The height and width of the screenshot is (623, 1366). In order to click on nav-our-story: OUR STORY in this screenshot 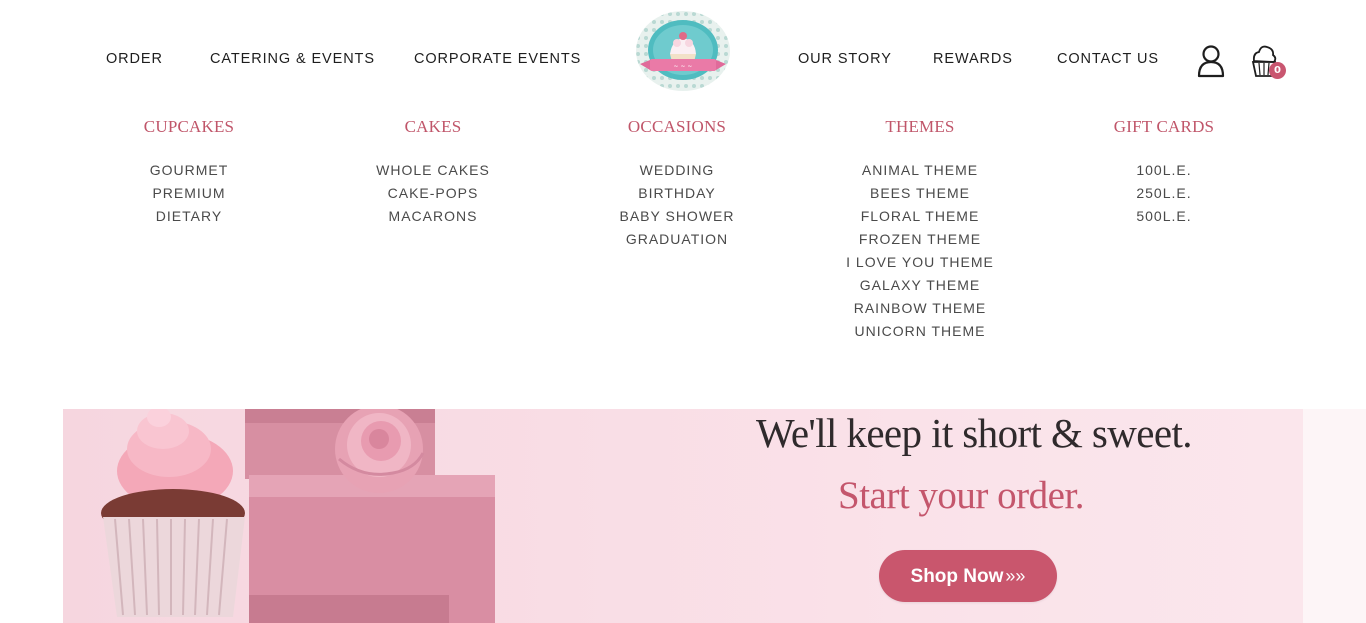, I will do `click(845, 59)`.